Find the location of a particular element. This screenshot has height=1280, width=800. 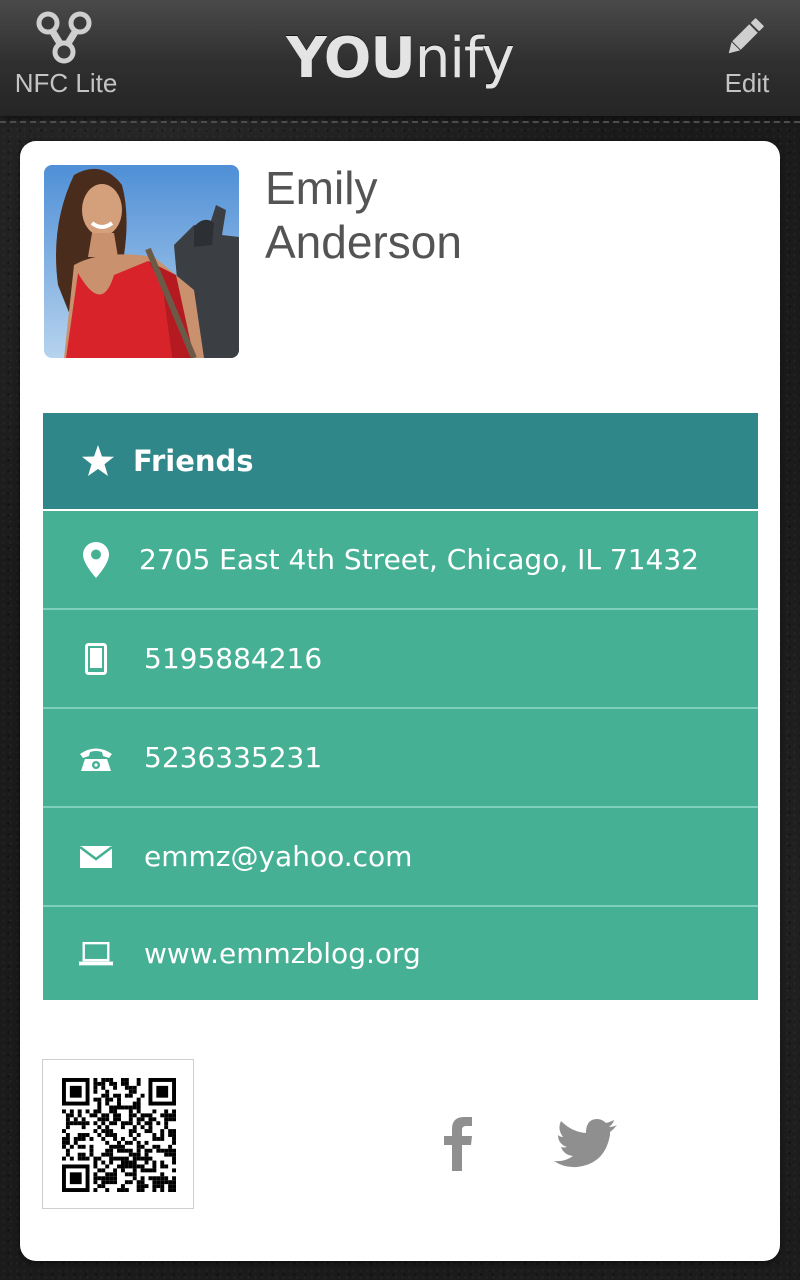

star-icon is located at coordinates (98, 460).